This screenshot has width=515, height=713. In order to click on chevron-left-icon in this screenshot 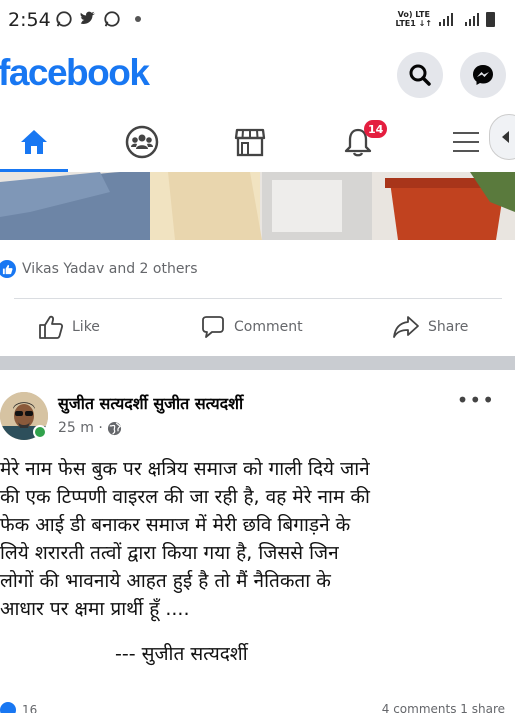, I will do `click(505, 137)`.